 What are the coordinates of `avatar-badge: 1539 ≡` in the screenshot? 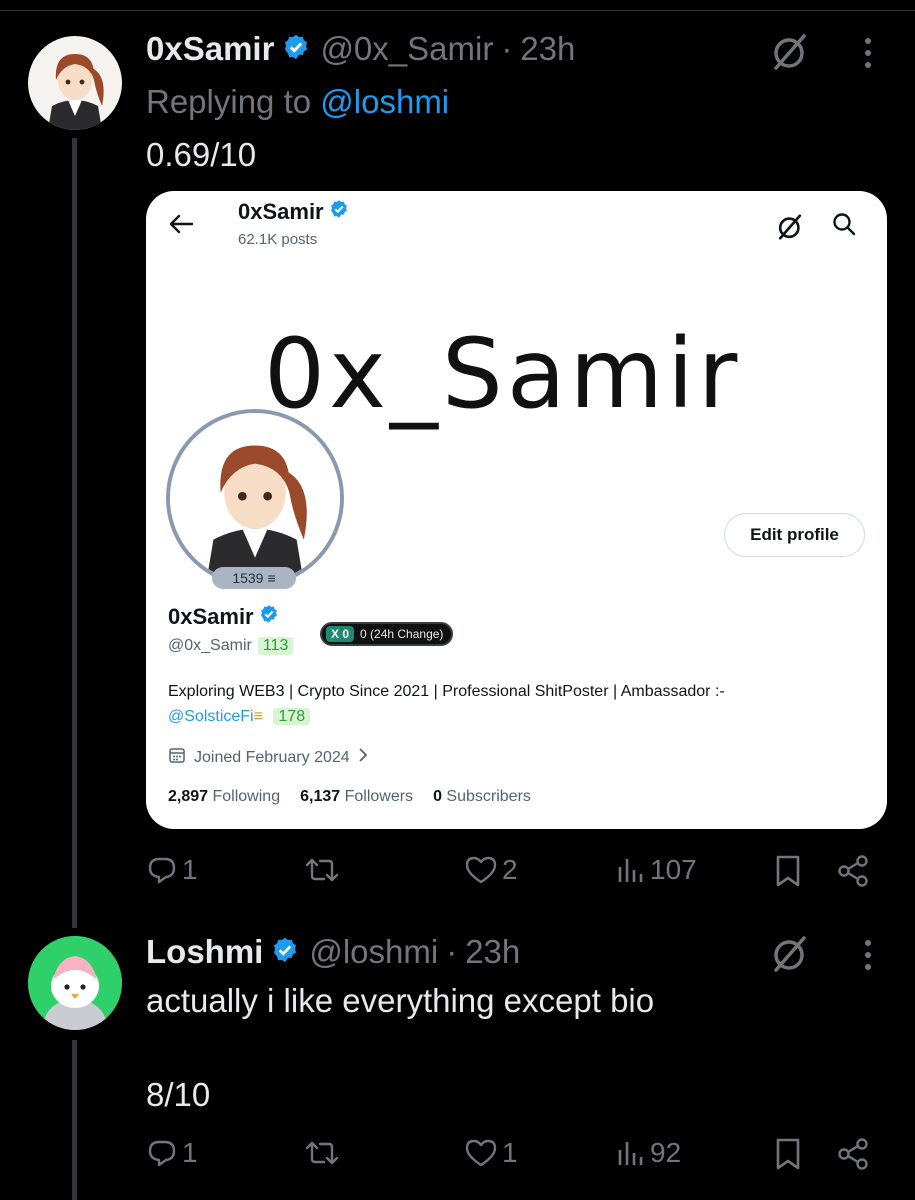 It's located at (254, 578).